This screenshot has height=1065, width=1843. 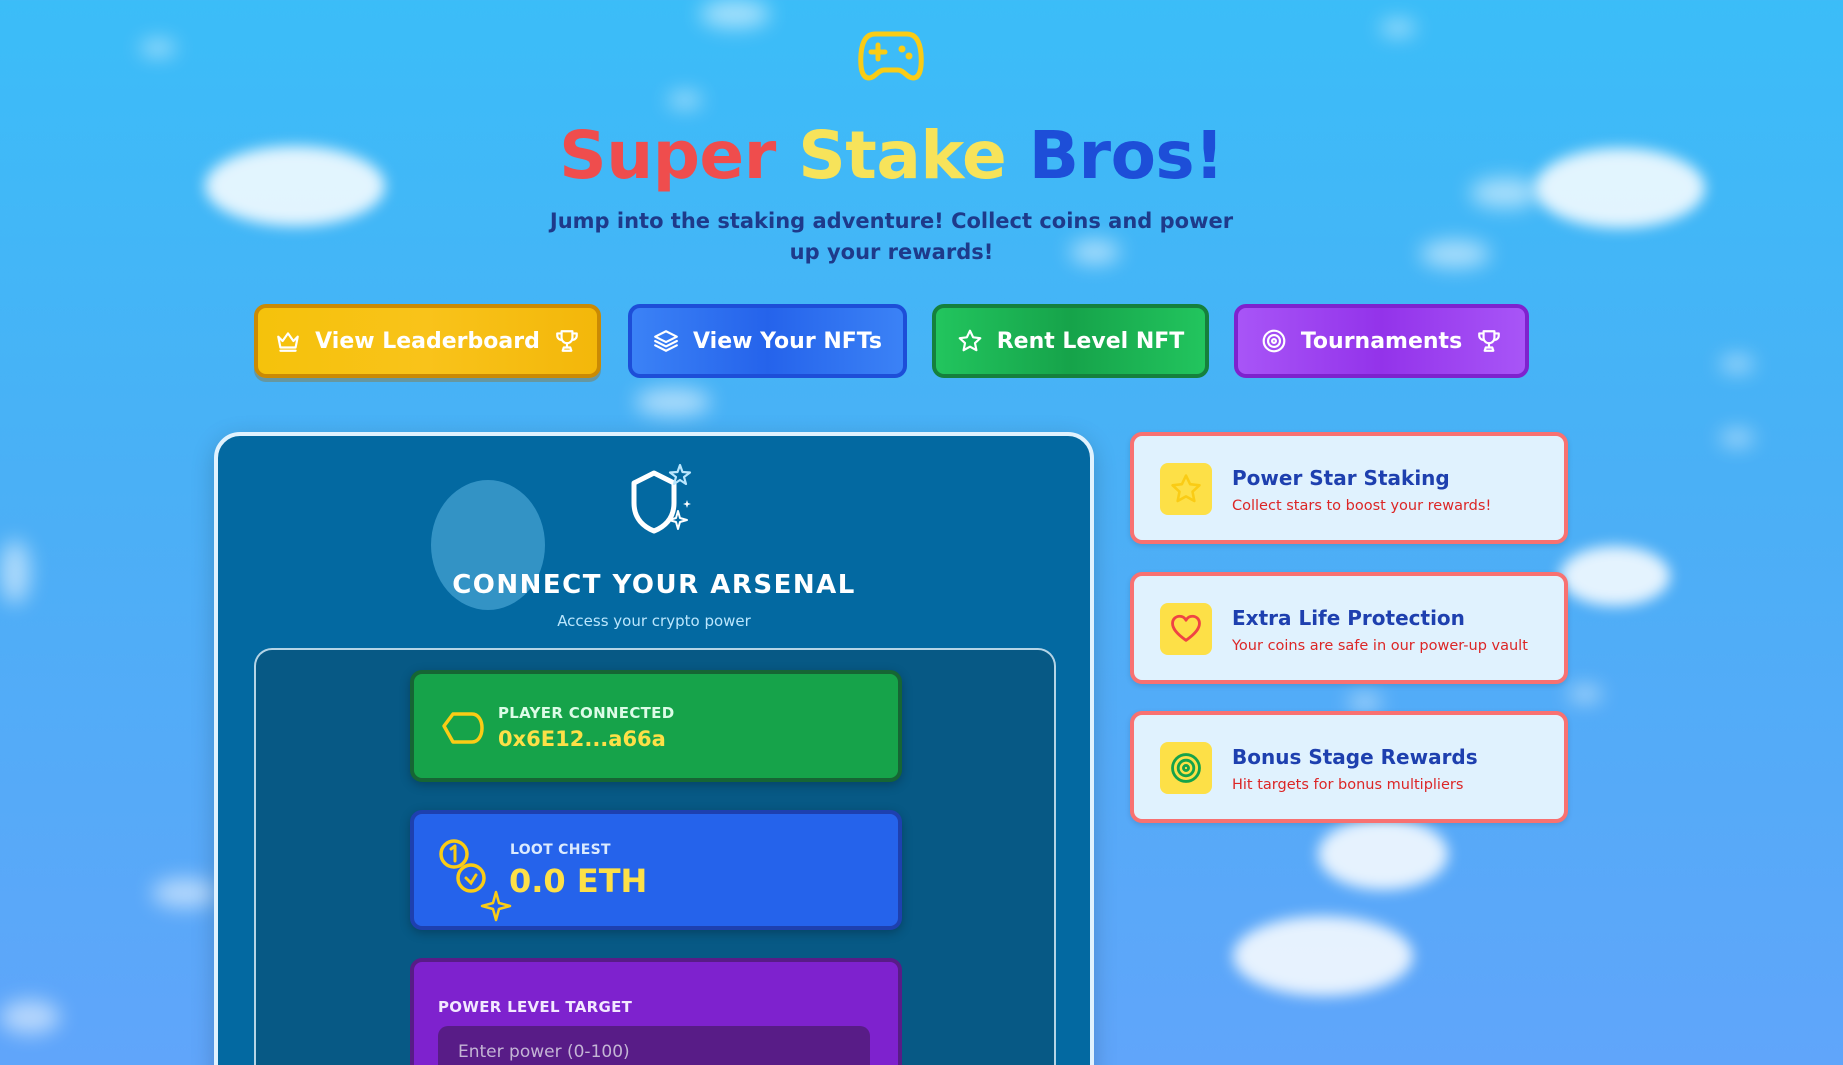 I want to click on title-word-super: Super, so click(x=667, y=155).